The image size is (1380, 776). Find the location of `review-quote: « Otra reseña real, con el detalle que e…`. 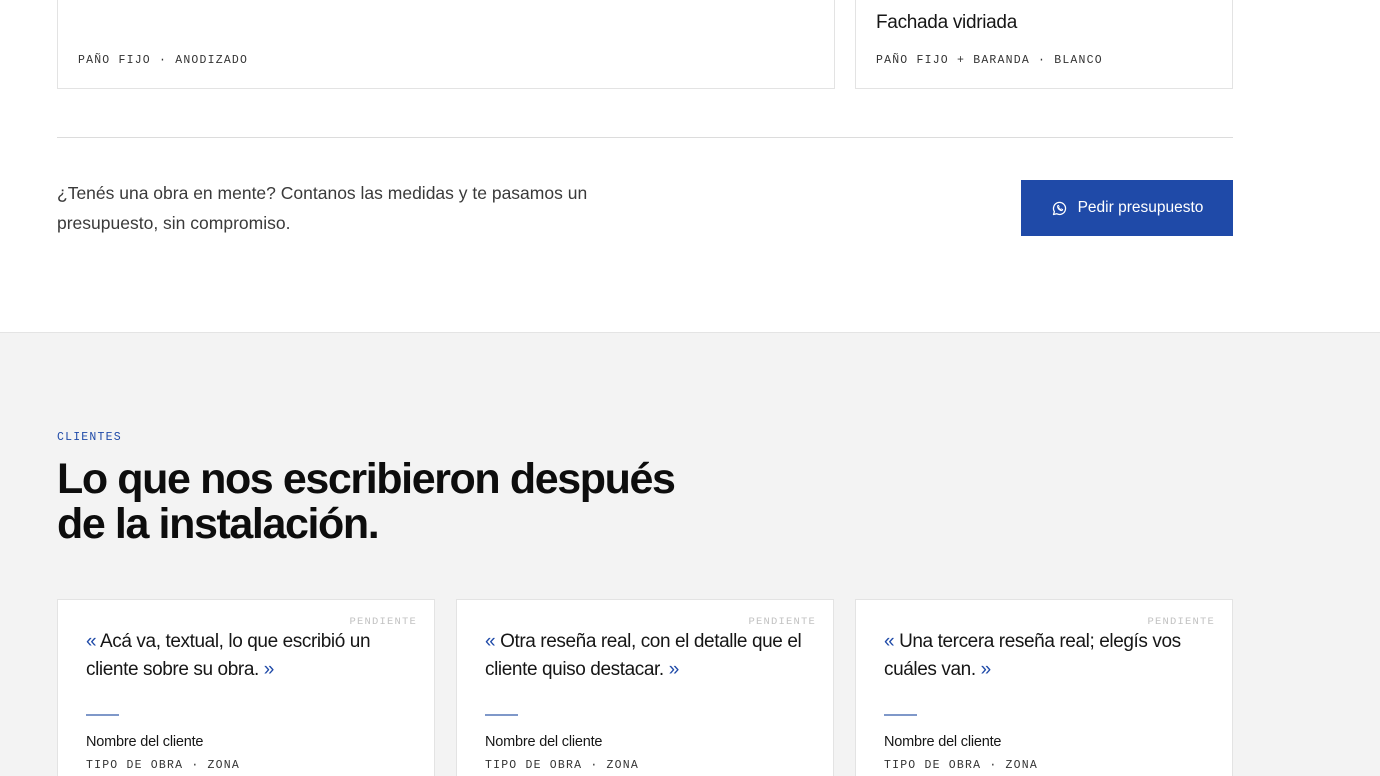

review-quote: « Otra reseña real, con el detalle que e… is located at coordinates (650, 656).